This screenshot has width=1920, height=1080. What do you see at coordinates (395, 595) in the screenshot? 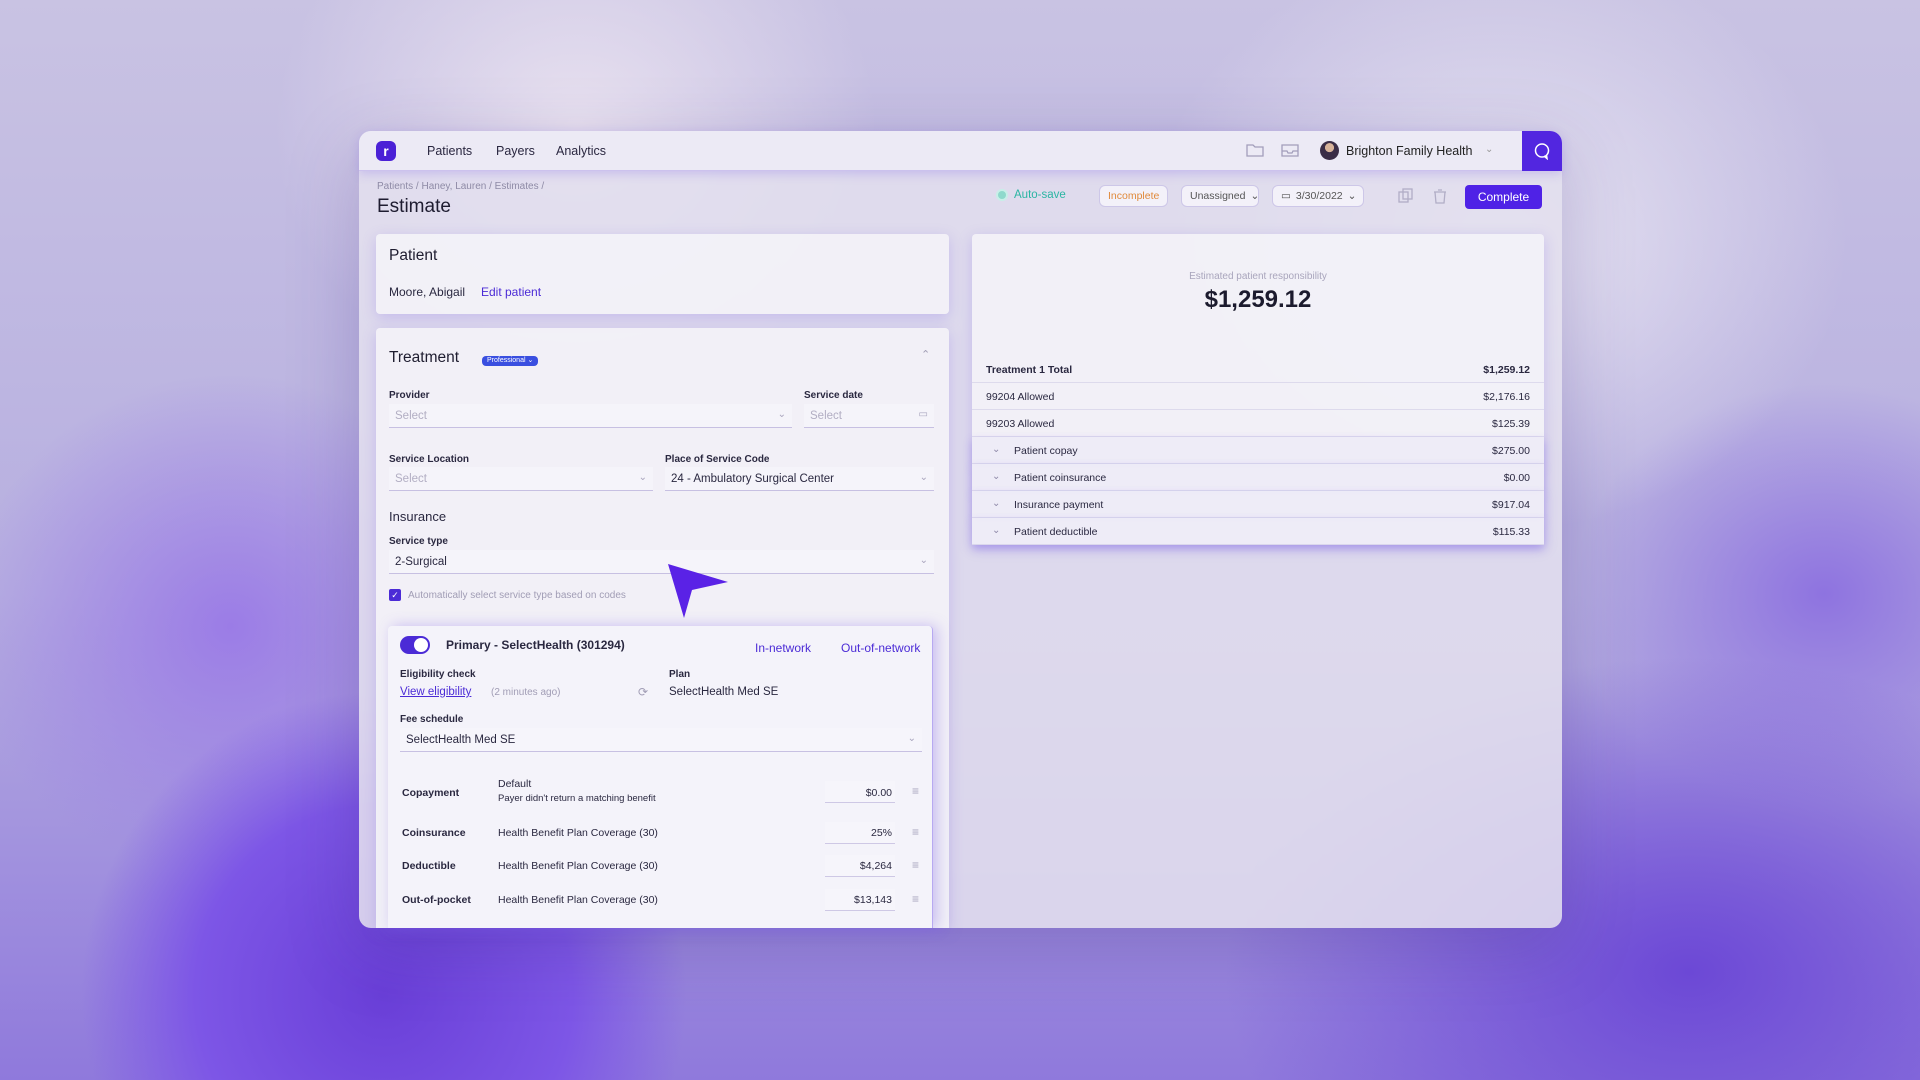
I see `auto-select-checkbox: ✓` at bounding box center [395, 595].